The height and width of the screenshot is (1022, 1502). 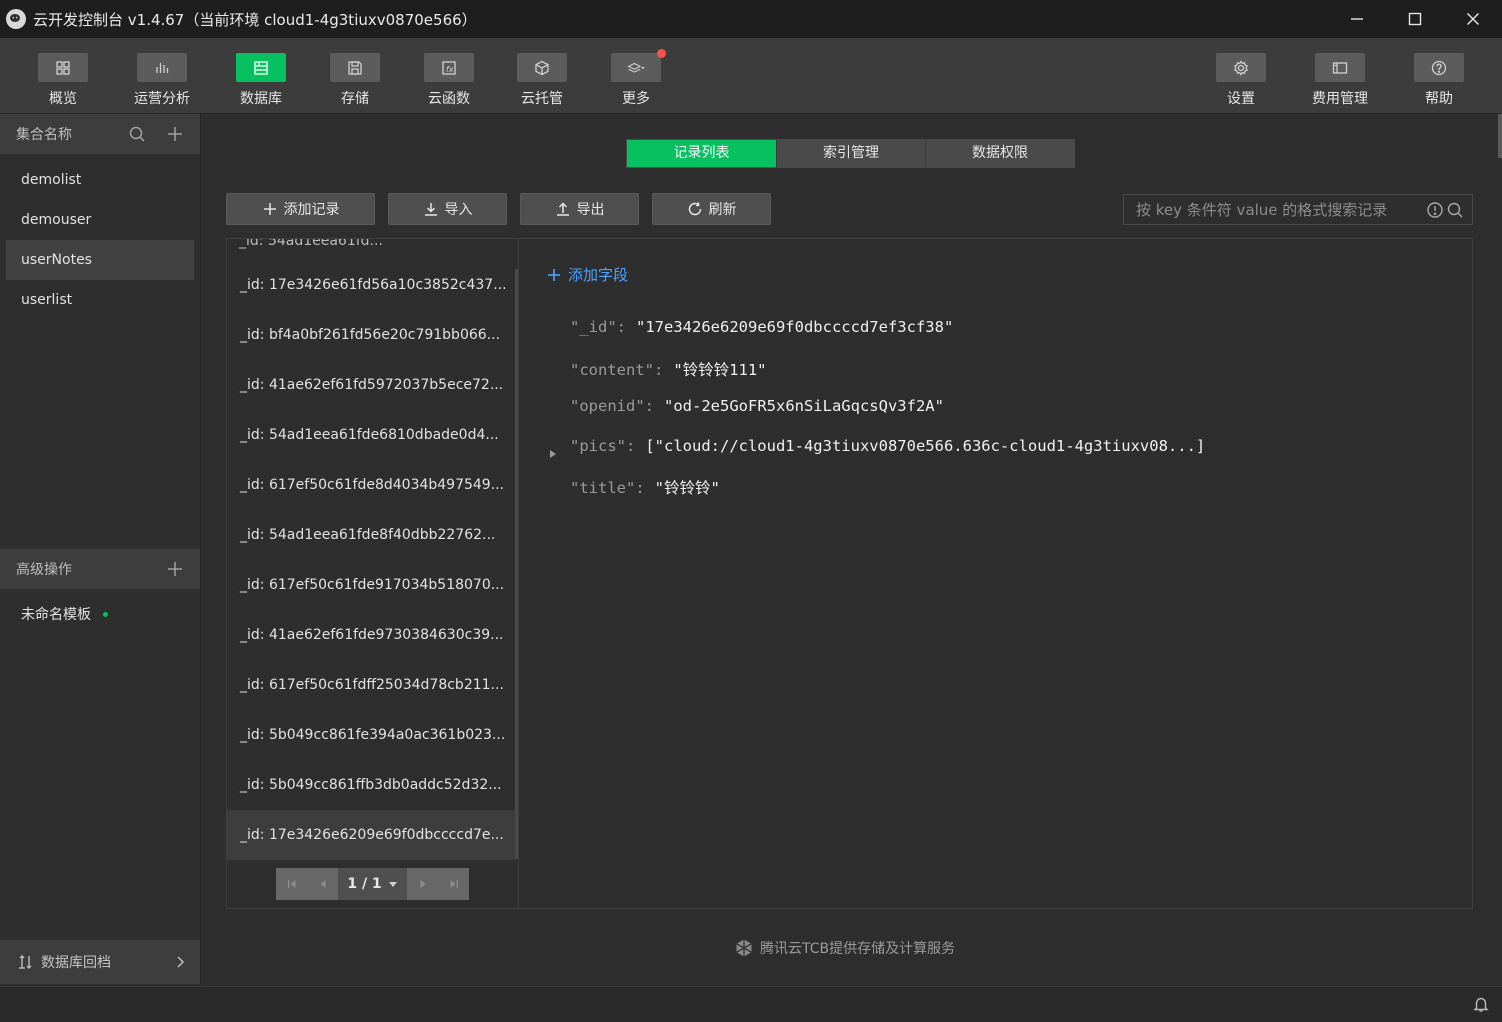 I want to click on tool-functions: fx 云函数, so click(x=449, y=80).